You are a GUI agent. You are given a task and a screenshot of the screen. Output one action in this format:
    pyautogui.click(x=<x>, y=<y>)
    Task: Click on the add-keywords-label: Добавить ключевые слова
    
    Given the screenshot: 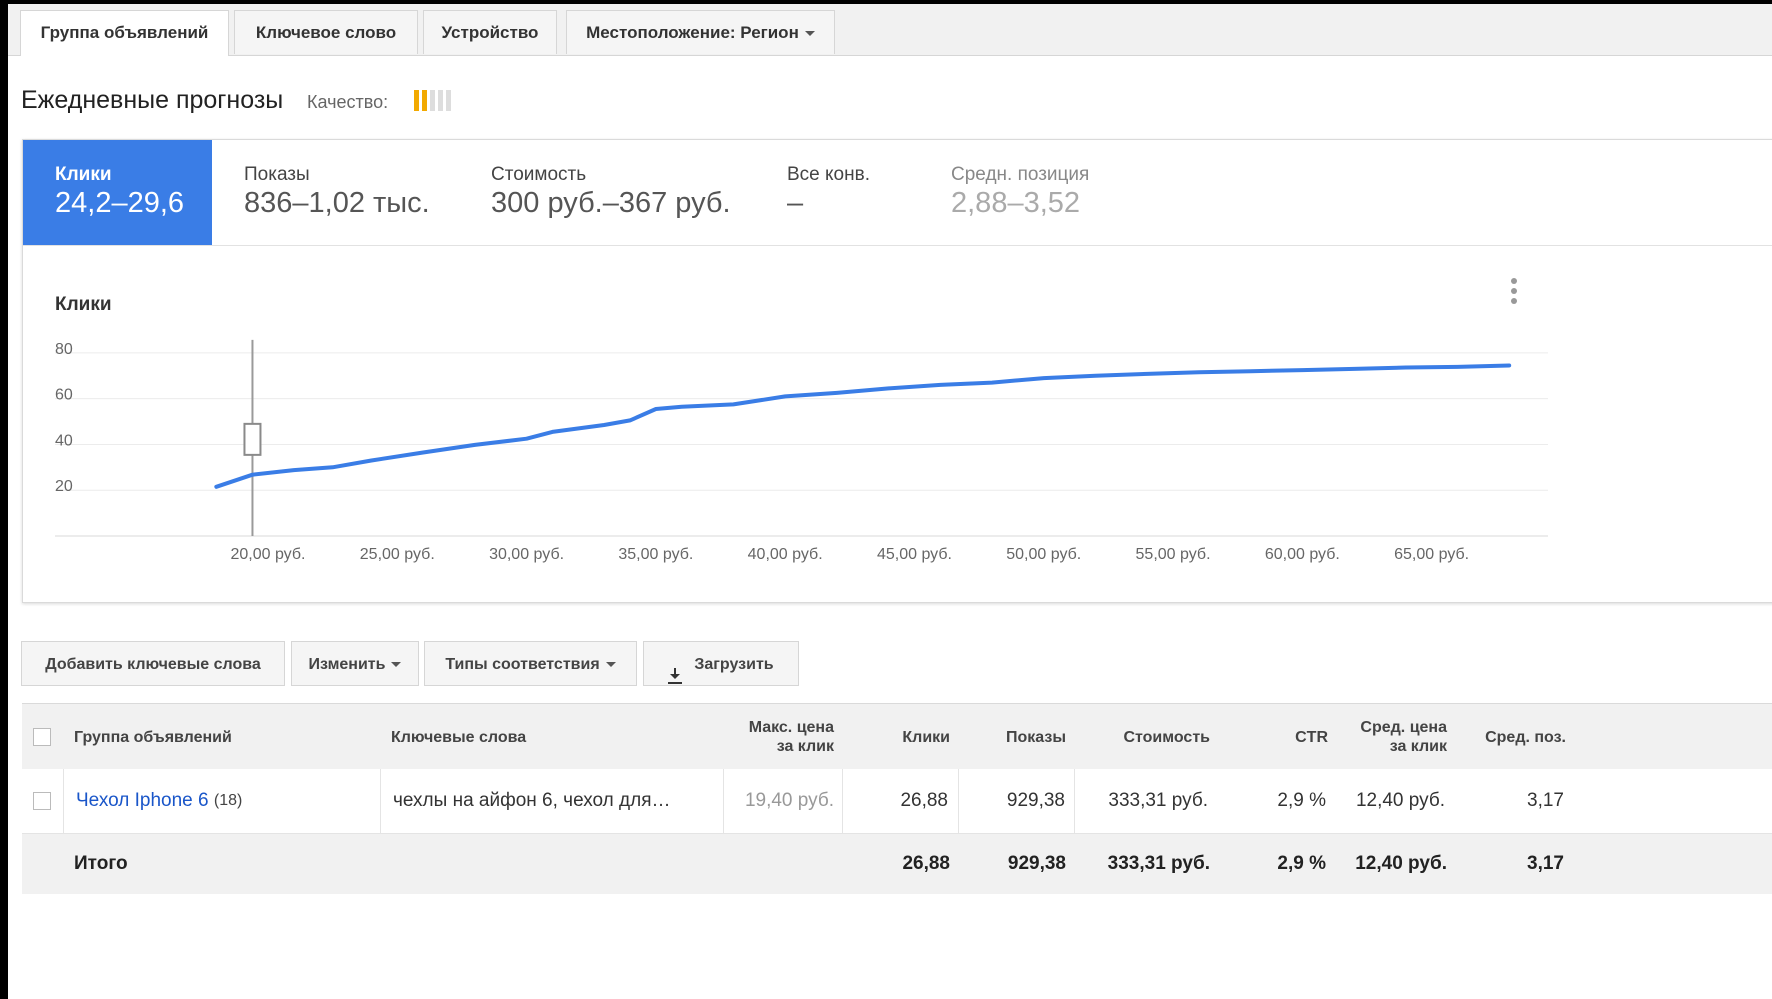 What is the action you would take?
    pyautogui.click(x=153, y=664)
    